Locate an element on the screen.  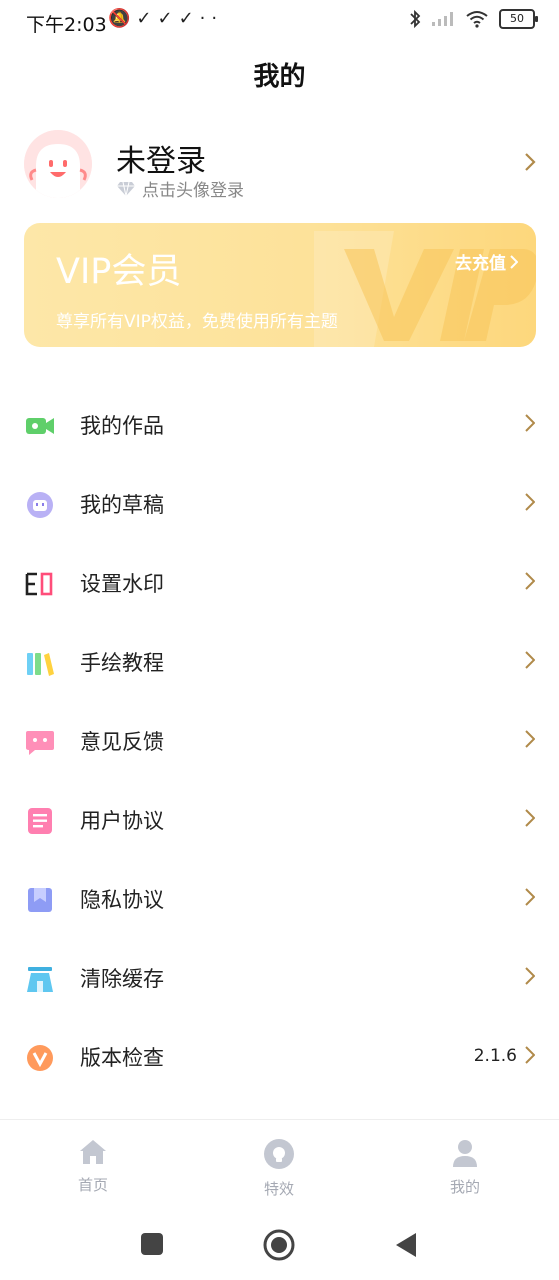
menu-item-my-drafts: 我的草稿 is located at coordinates (279, 504).